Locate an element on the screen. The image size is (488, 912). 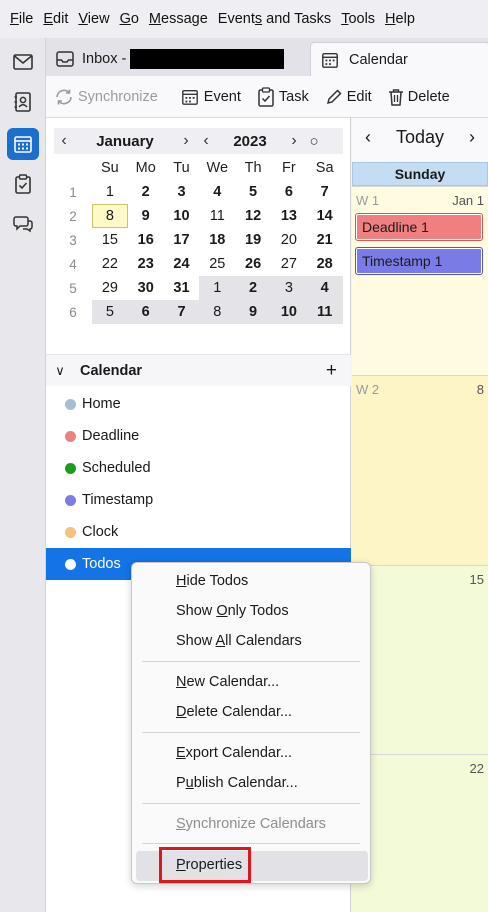
synchronize-button: Synchronize is located at coordinates (106, 97).